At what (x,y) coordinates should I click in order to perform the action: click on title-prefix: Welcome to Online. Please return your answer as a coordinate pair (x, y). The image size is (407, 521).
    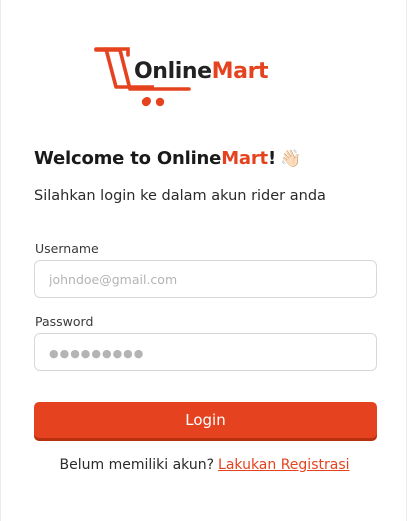
    Looking at the image, I should click on (128, 158).